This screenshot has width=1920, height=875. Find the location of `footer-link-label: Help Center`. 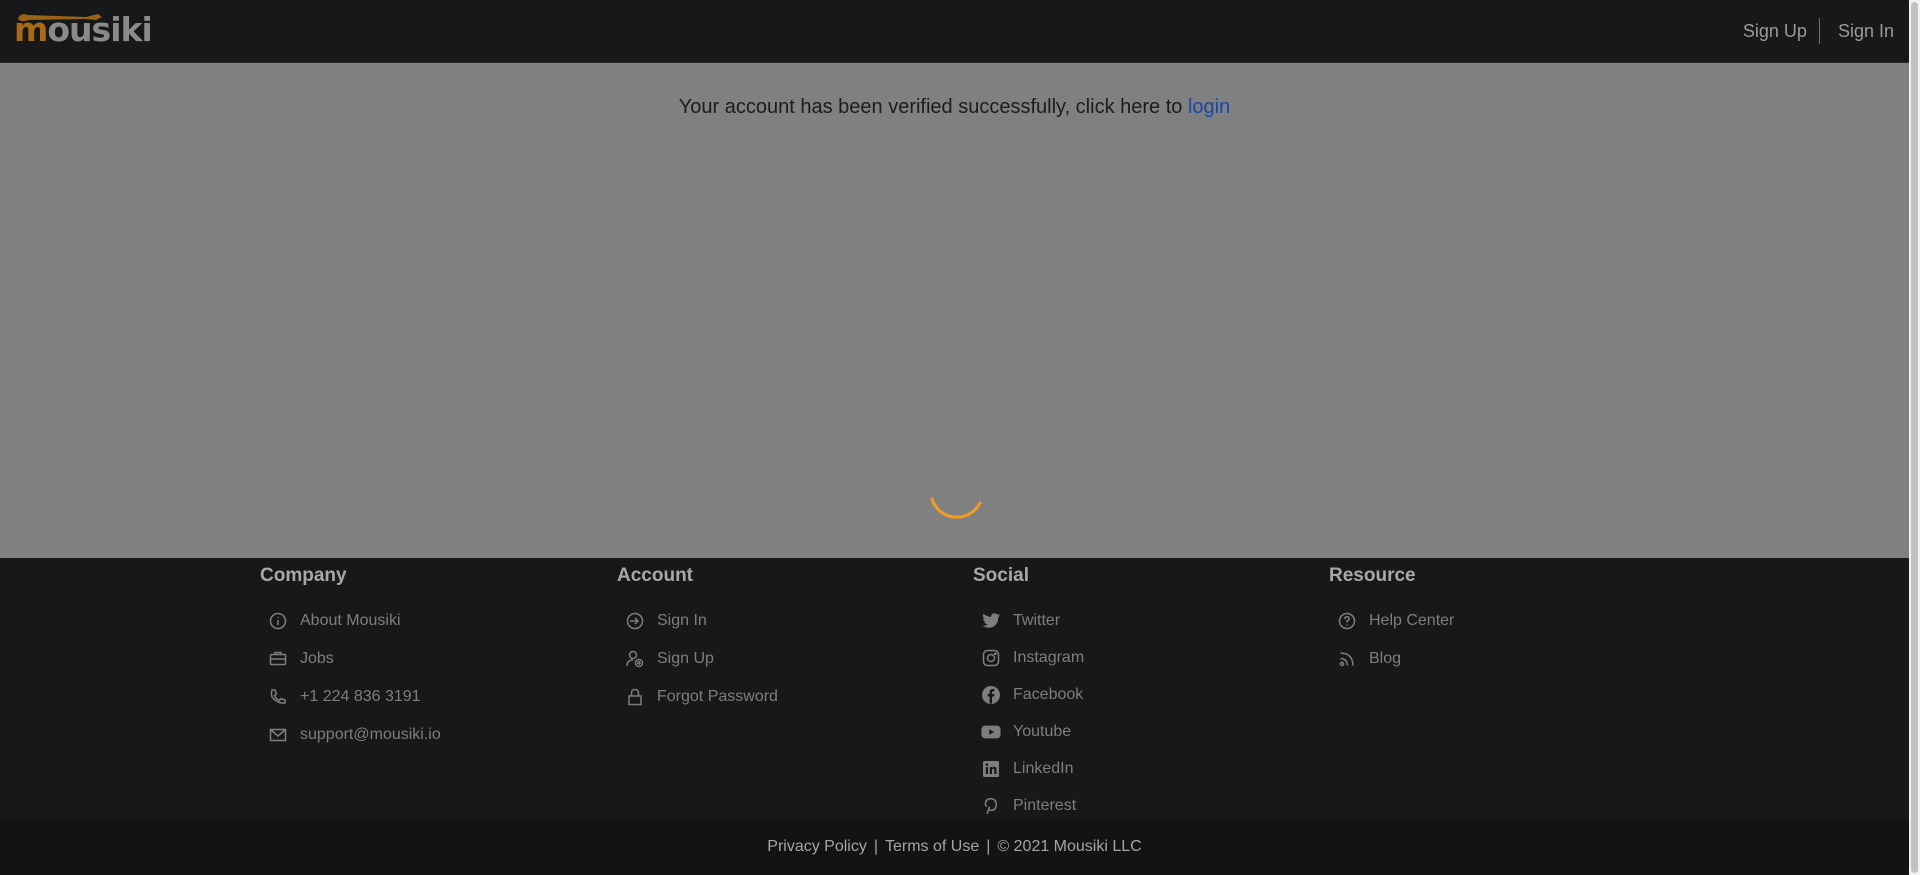

footer-link-label: Help Center is located at coordinates (1412, 620).